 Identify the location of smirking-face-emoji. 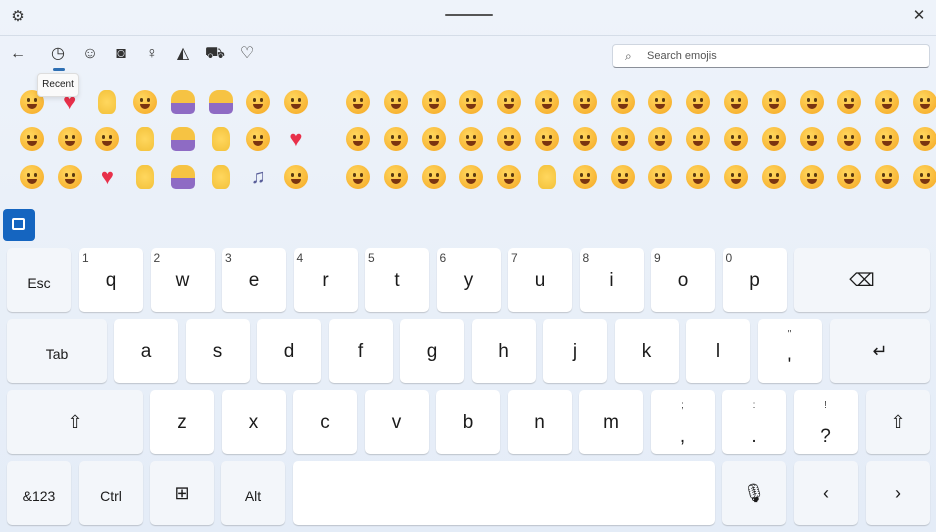
(736, 102).